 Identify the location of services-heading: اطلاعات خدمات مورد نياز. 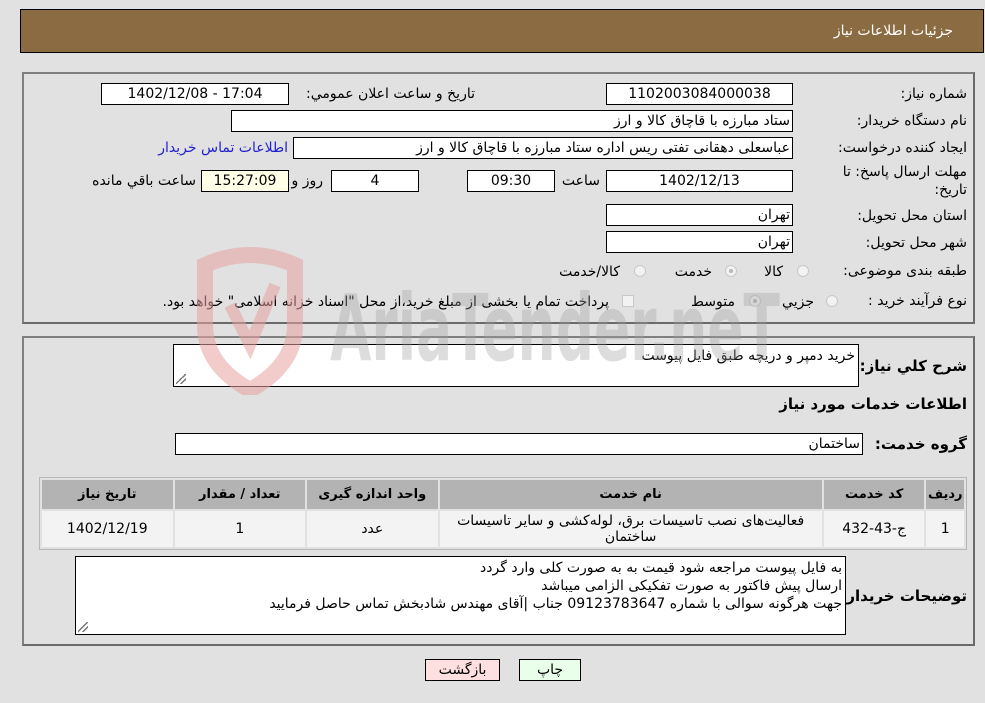
(873, 404).